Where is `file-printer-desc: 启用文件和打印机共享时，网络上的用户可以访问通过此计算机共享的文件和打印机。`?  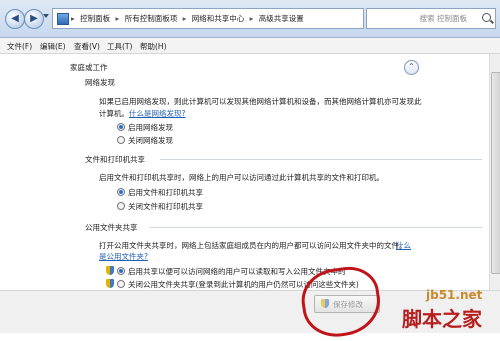
file-printer-desc: 启用文件和打印机共享时，网络上的用户可以访问通过此计算机共享的文件和打印机。 is located at coordinates (241, 177).